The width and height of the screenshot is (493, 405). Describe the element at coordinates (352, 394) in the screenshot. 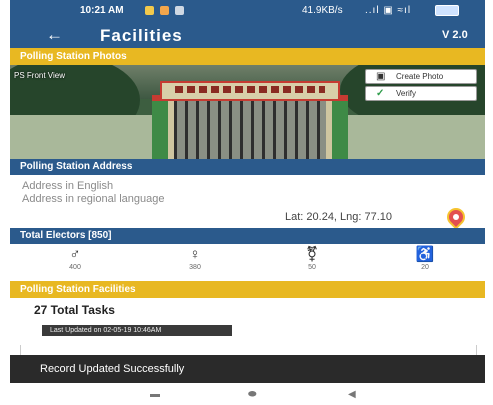

I see `nav-back-icon: ◀` at that location.